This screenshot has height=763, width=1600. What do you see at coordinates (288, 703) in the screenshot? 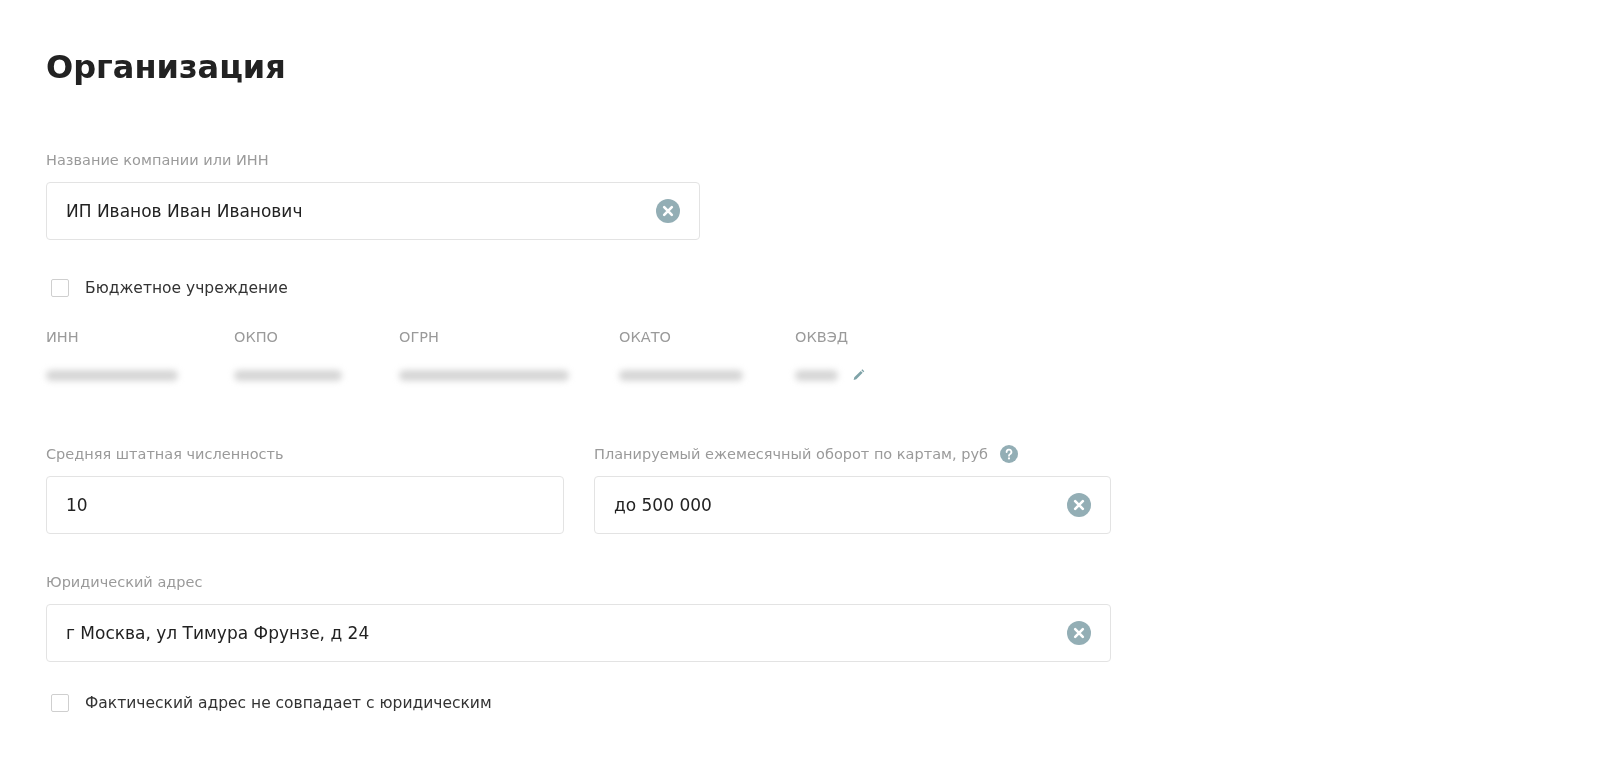
I see `checkbox-label: Фактический адрес не совпадает с юридическим` at bounding box center [288, 703].